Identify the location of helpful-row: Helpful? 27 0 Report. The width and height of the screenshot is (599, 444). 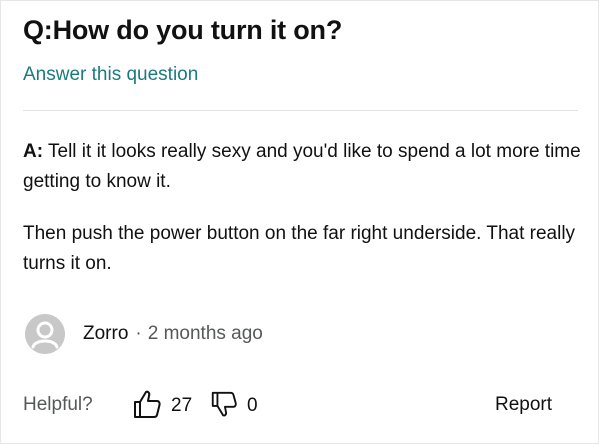
(300, 406).